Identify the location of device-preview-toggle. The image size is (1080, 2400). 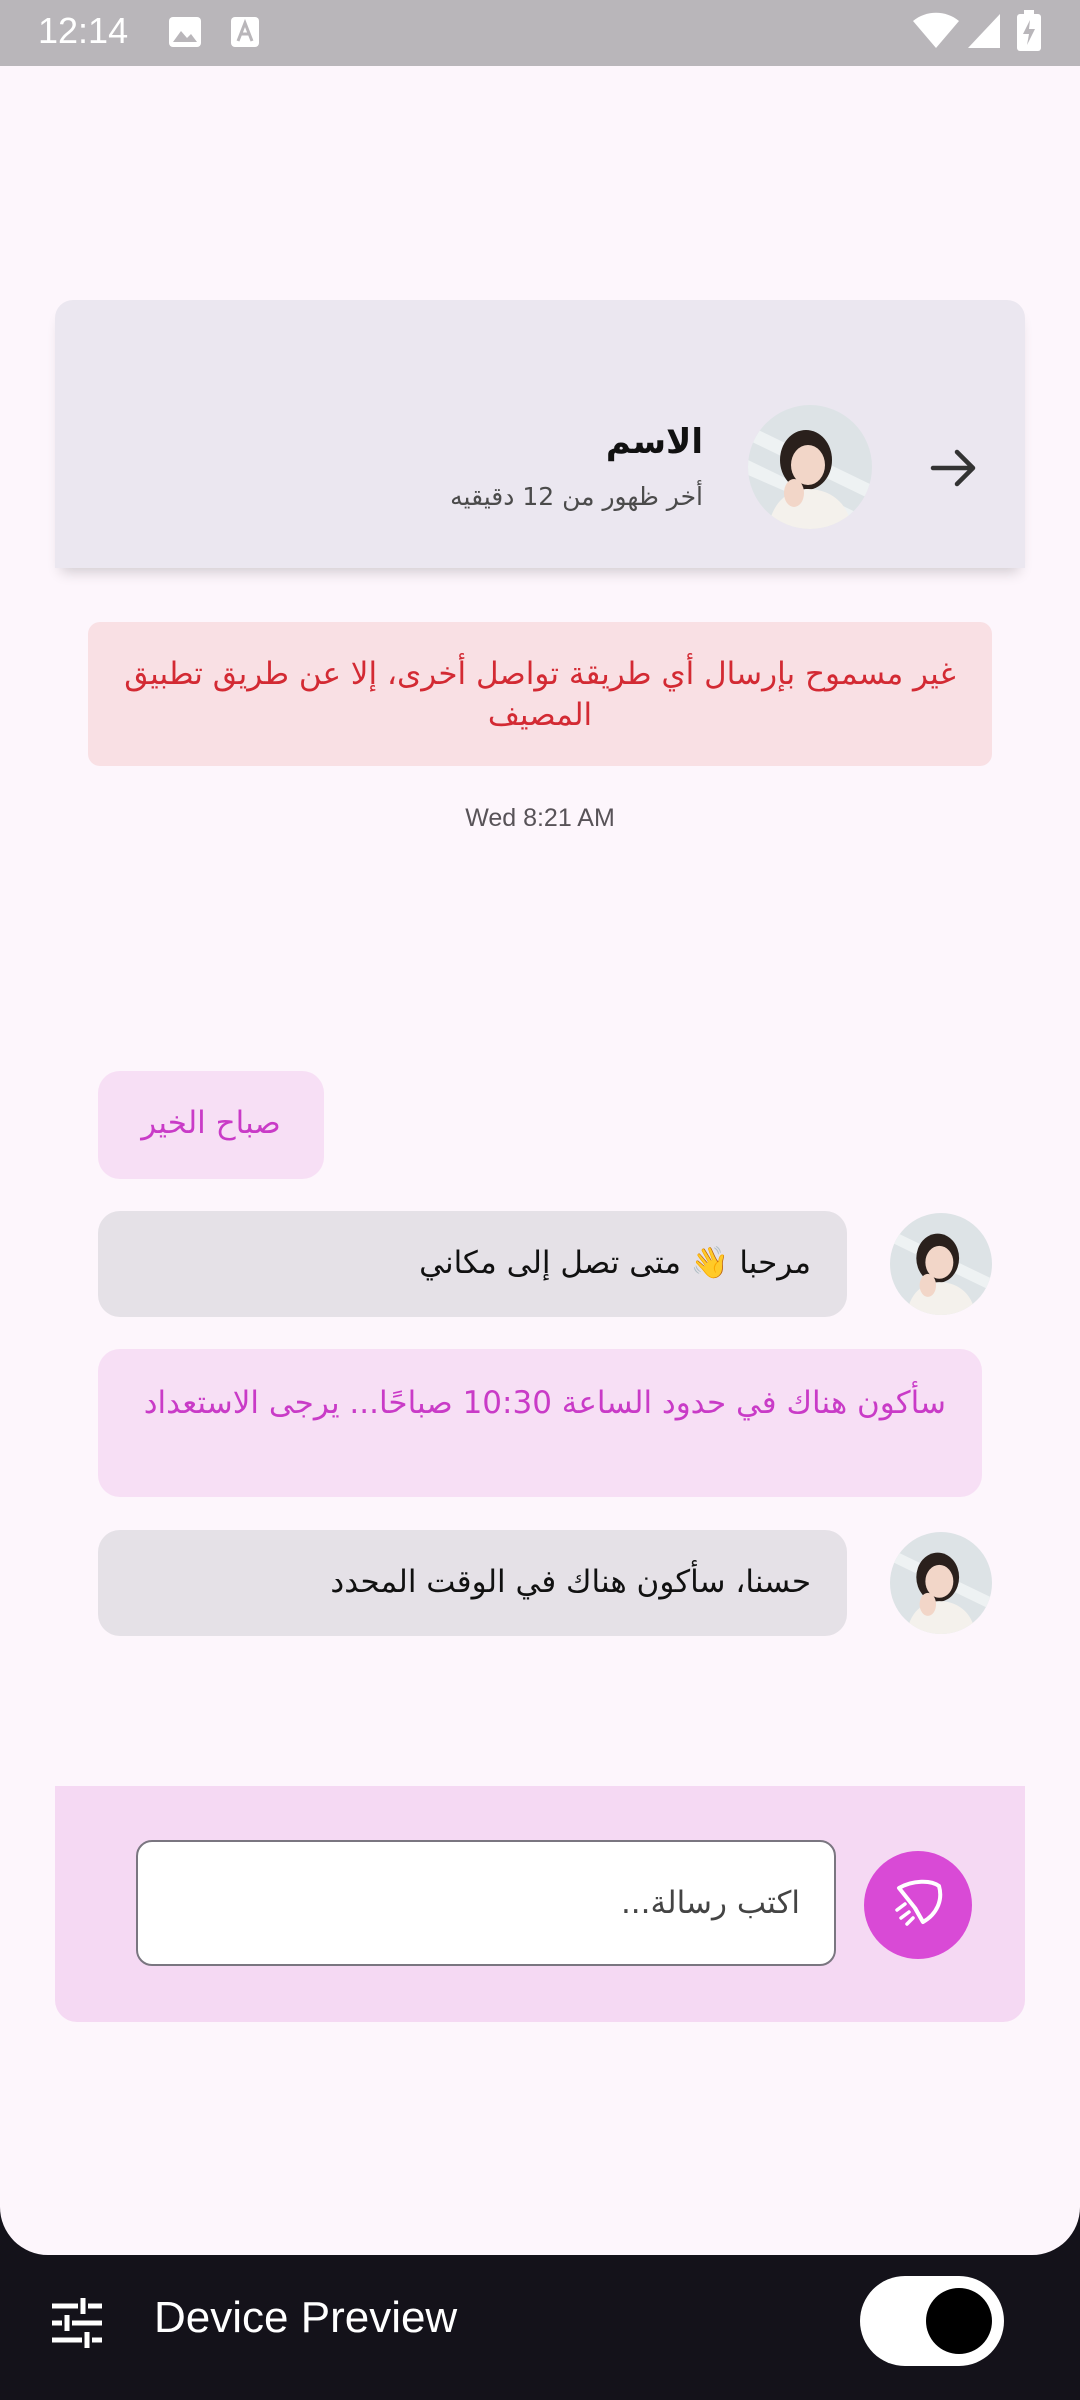
(932, 2321).